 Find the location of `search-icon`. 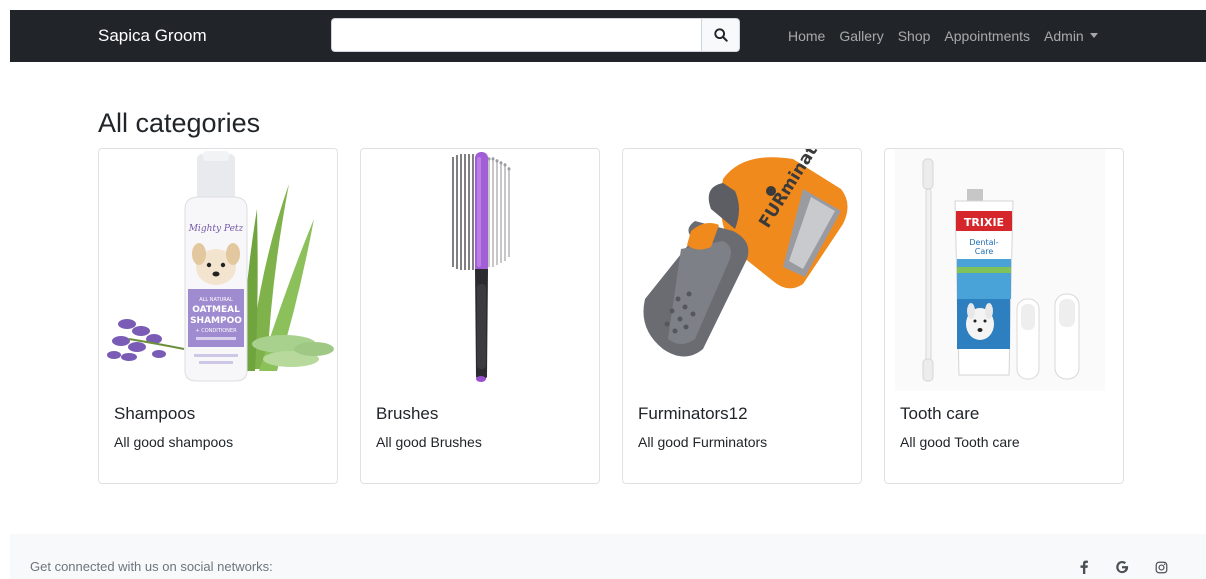

search-icon is located at coordinates (720, 35).